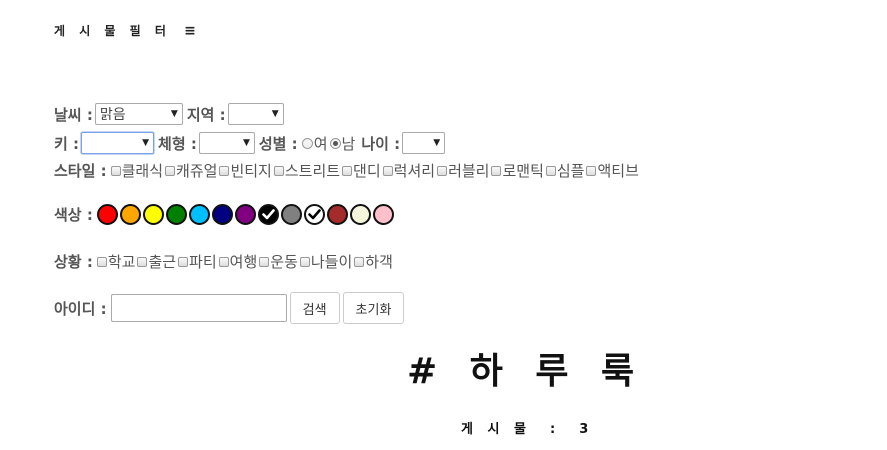  I want to click on style-option: 로맨틱, so click(523, 171).